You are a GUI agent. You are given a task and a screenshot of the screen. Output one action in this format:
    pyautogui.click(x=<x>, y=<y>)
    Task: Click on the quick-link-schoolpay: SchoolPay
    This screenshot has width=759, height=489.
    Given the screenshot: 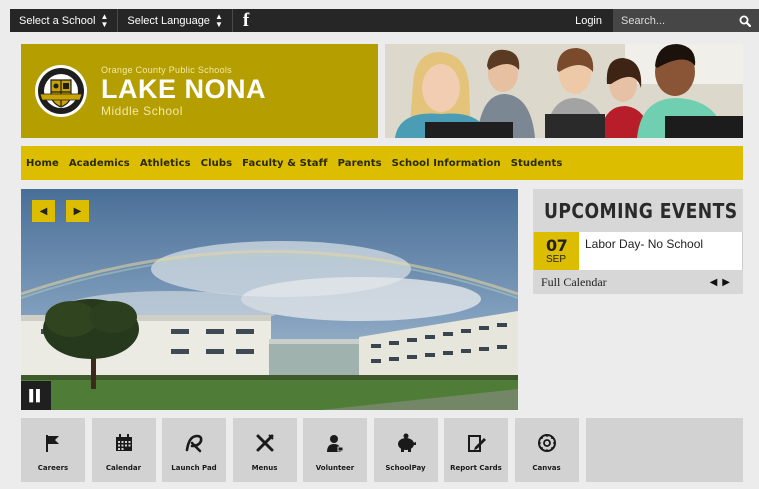 What is the action you would take?
    pyautogui.click(x=405, y=450)
    